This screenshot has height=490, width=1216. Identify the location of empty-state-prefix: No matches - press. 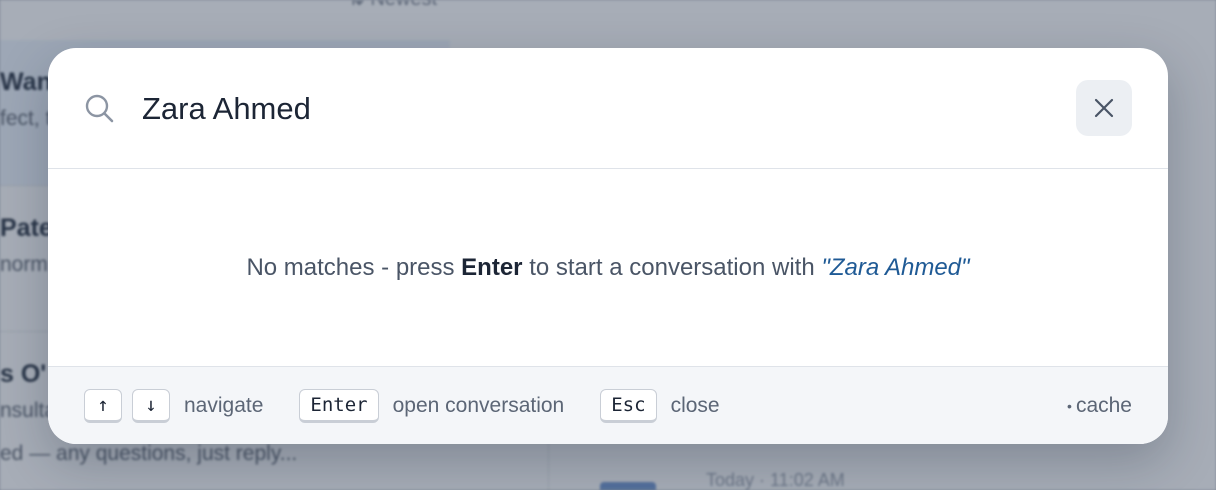
(354, 267).